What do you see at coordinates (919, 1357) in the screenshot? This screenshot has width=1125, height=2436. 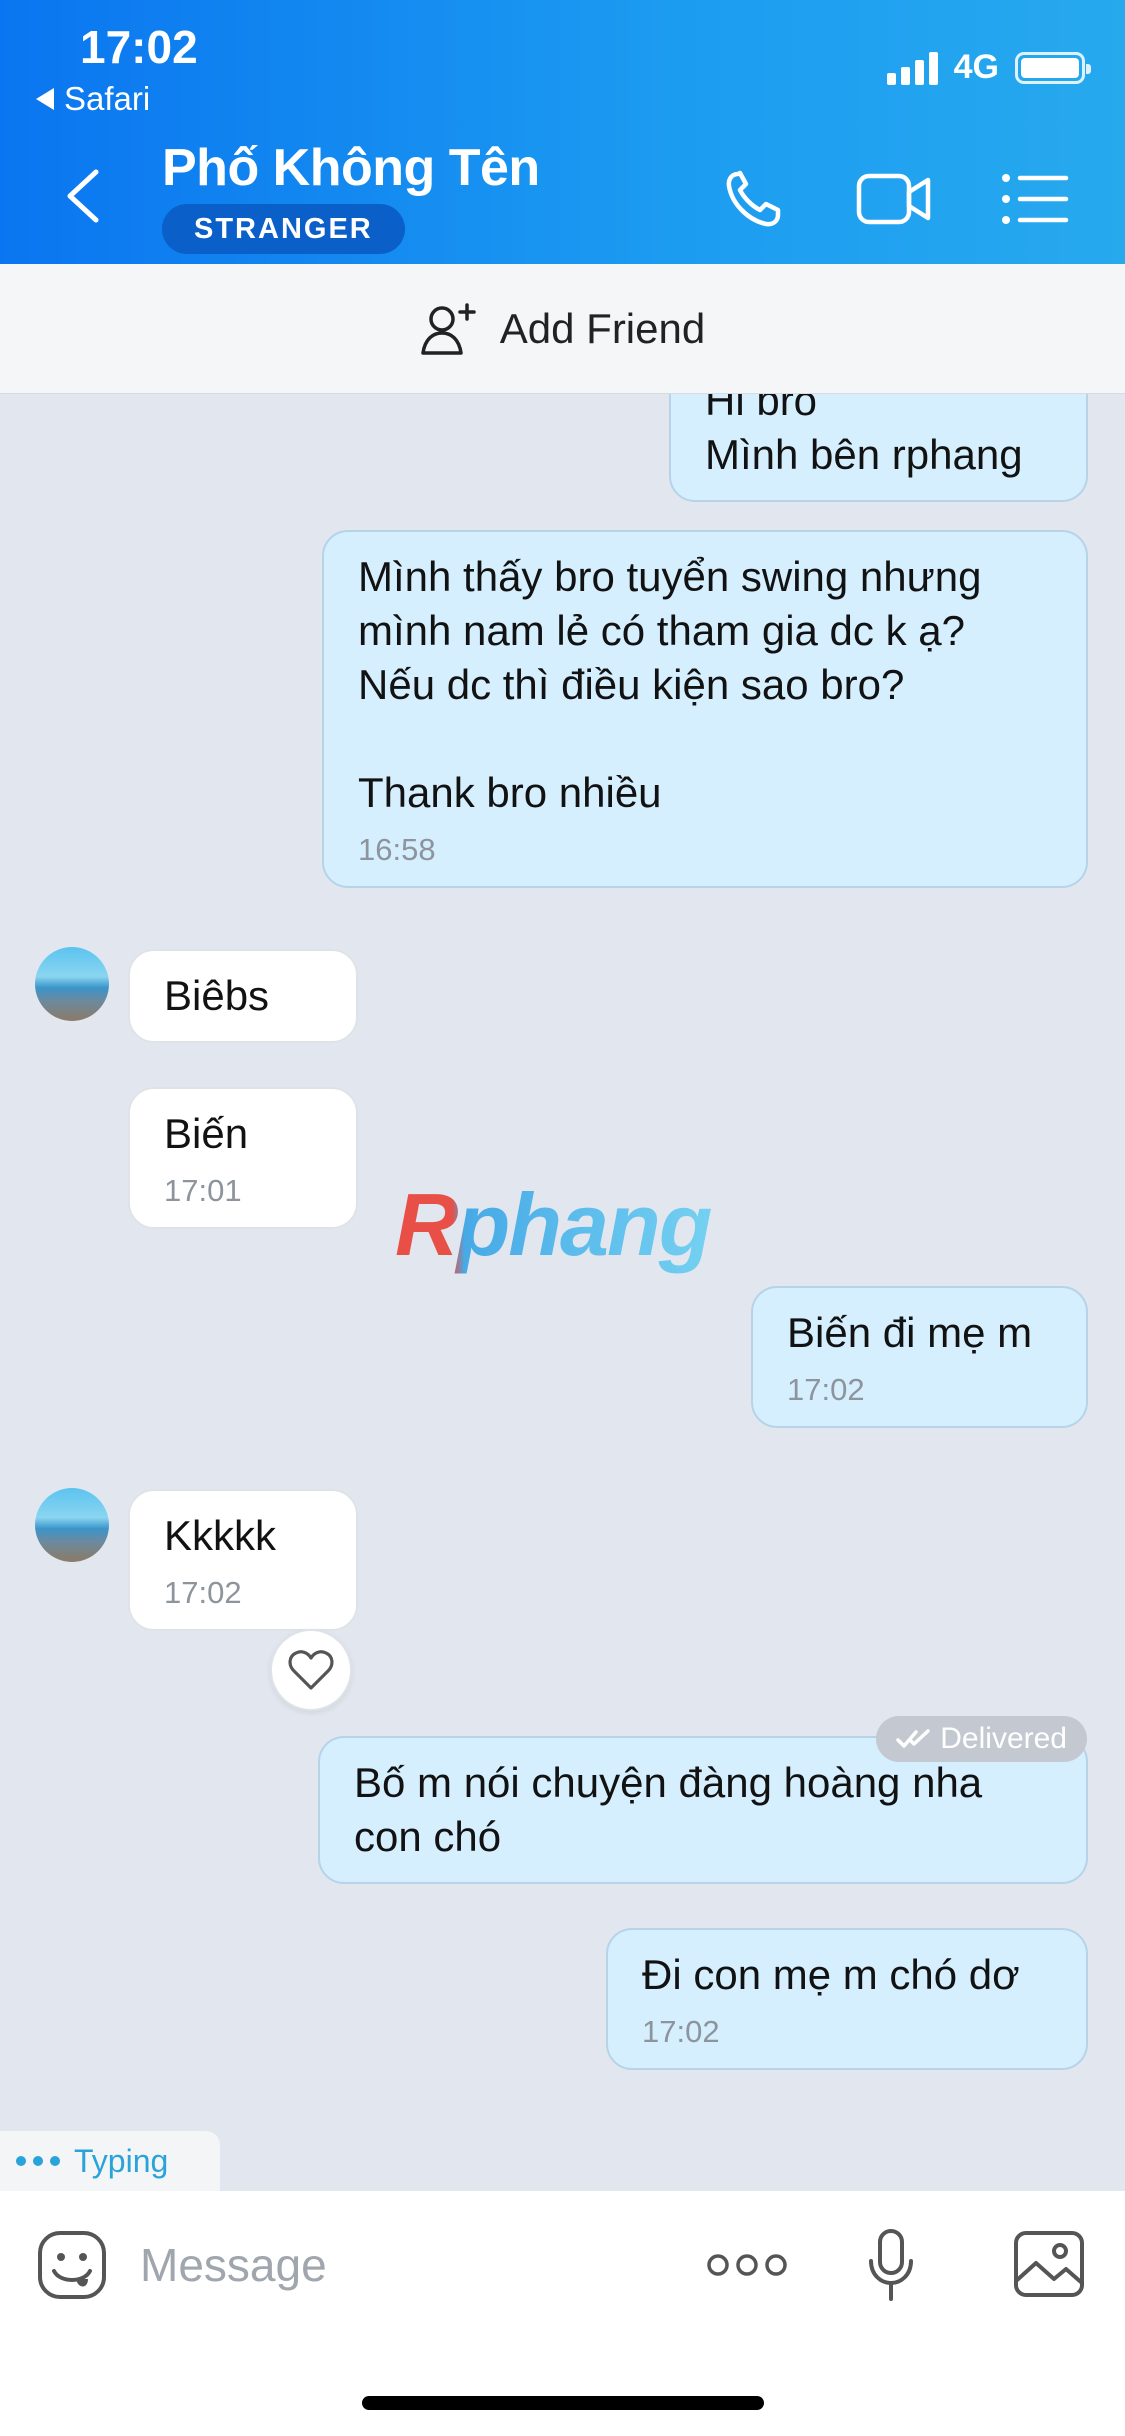 I see `message-bubble-outgoing: Biến đi mẹ m 17:02` at bounding box center [919, 1357].